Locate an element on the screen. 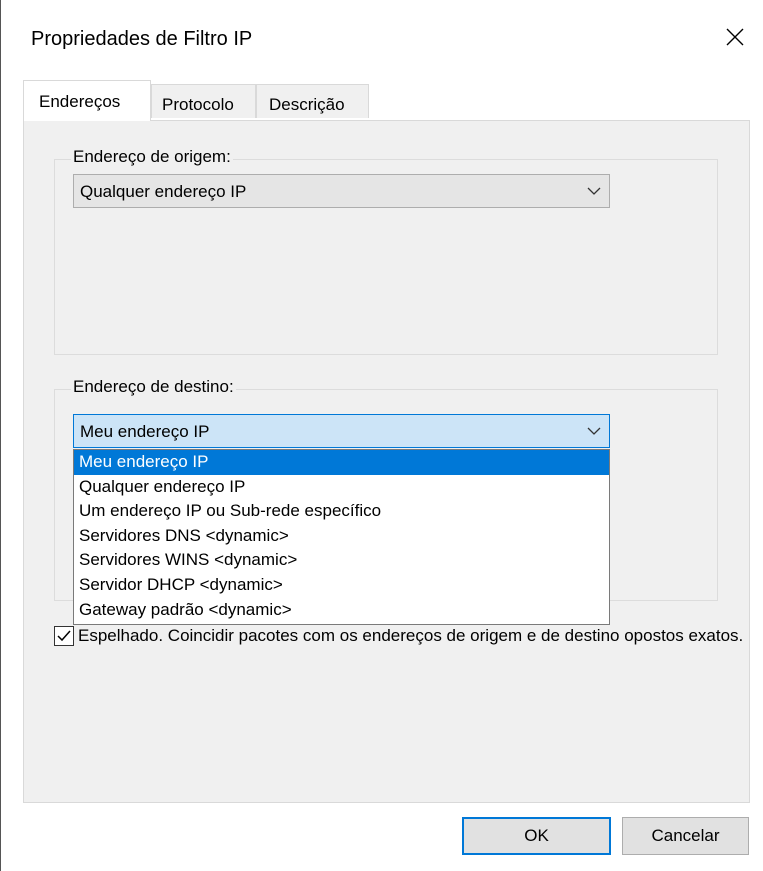 The image size is (763, 871). close-button is located at coordinates (734, 37).